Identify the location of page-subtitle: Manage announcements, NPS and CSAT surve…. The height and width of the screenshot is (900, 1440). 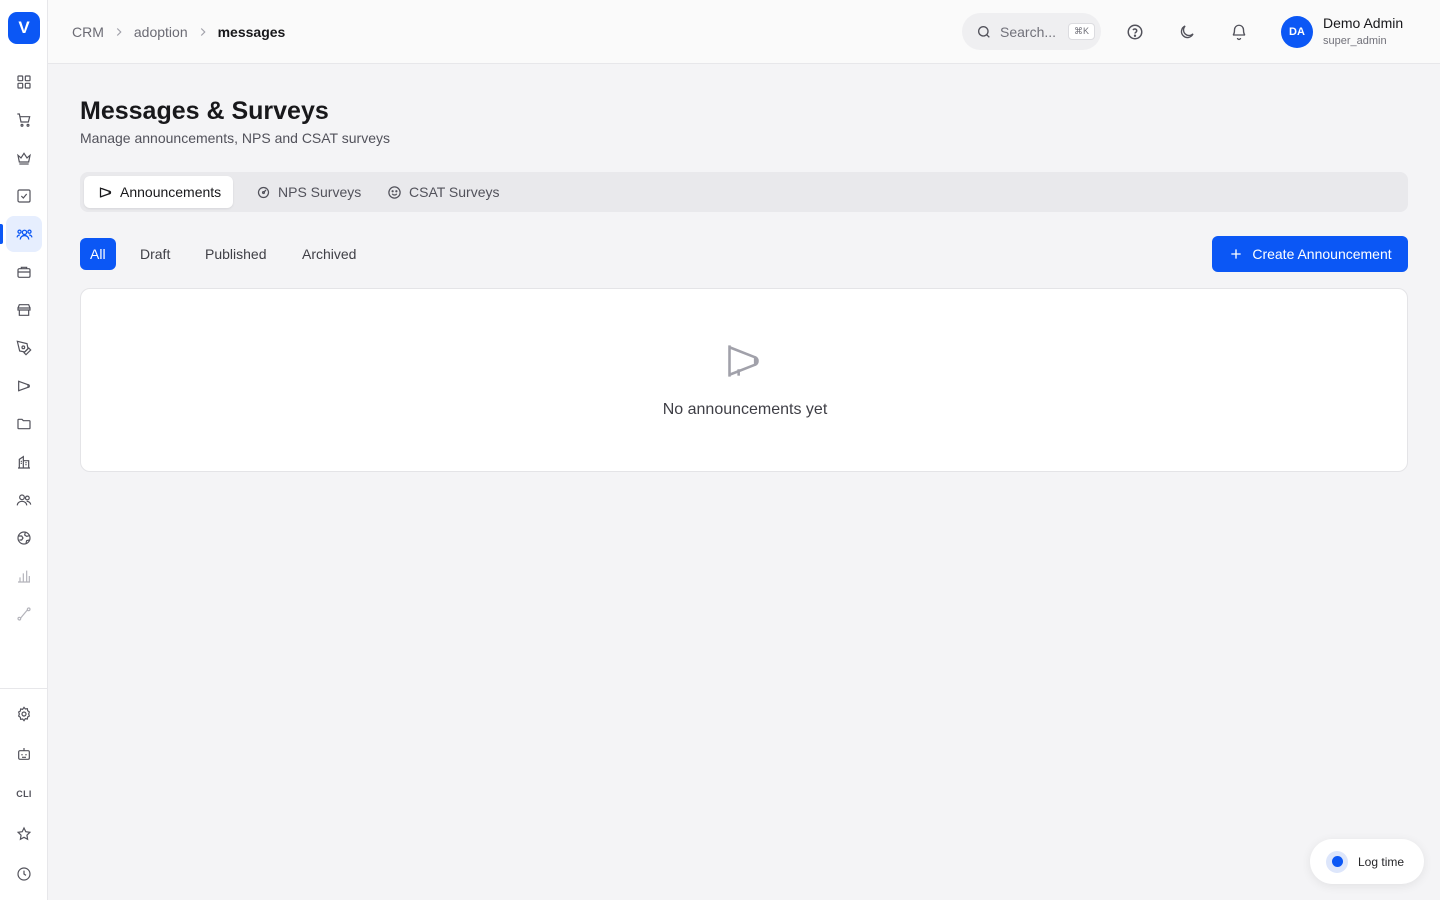
(235, 138).